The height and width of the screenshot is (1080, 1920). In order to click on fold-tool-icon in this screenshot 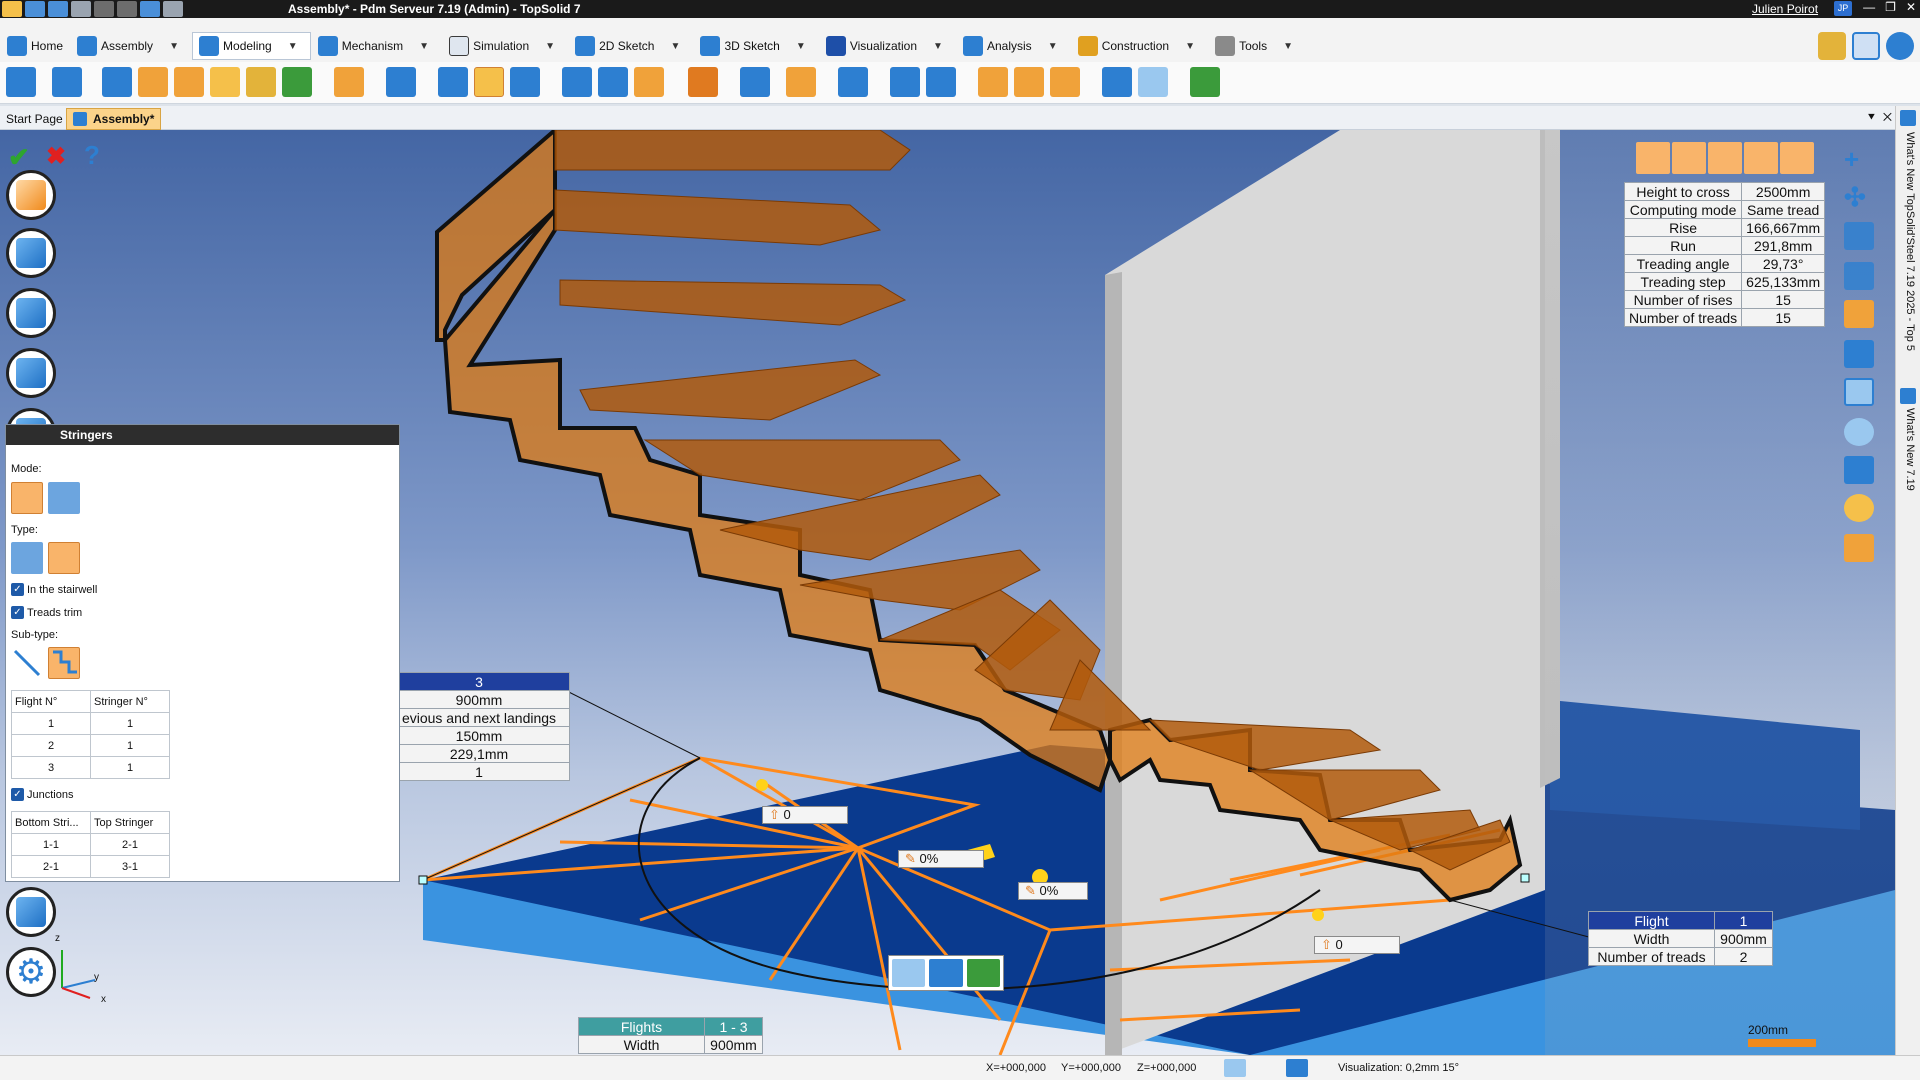, I will do `click(577, 82)`.